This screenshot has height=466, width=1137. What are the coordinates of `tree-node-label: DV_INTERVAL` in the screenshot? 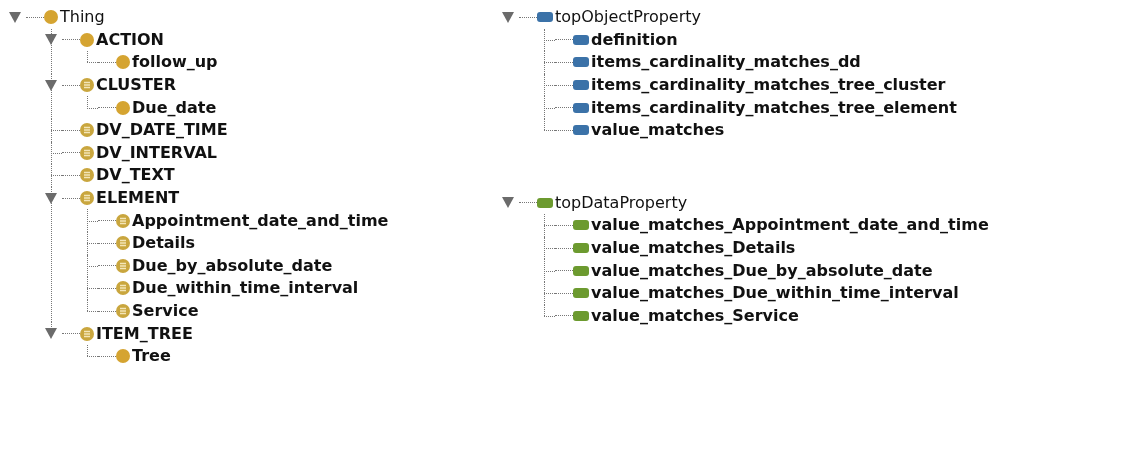 It's located at (157, 152).